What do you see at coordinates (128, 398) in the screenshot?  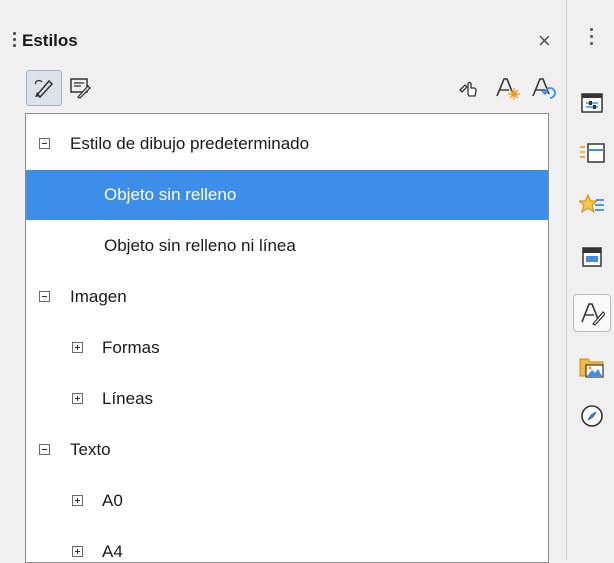 I see `tree-item-label: Líneas` at bounding box center [128, 398].